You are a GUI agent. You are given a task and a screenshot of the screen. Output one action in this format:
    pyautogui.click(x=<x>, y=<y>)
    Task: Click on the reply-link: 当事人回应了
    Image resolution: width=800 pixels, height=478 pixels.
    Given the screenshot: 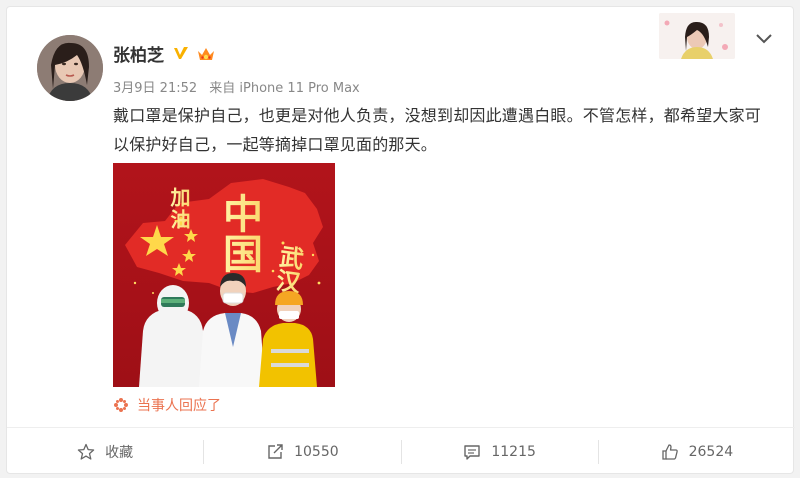 What is the action you would take?
    pyautogui.click(x=167, y=405)
    